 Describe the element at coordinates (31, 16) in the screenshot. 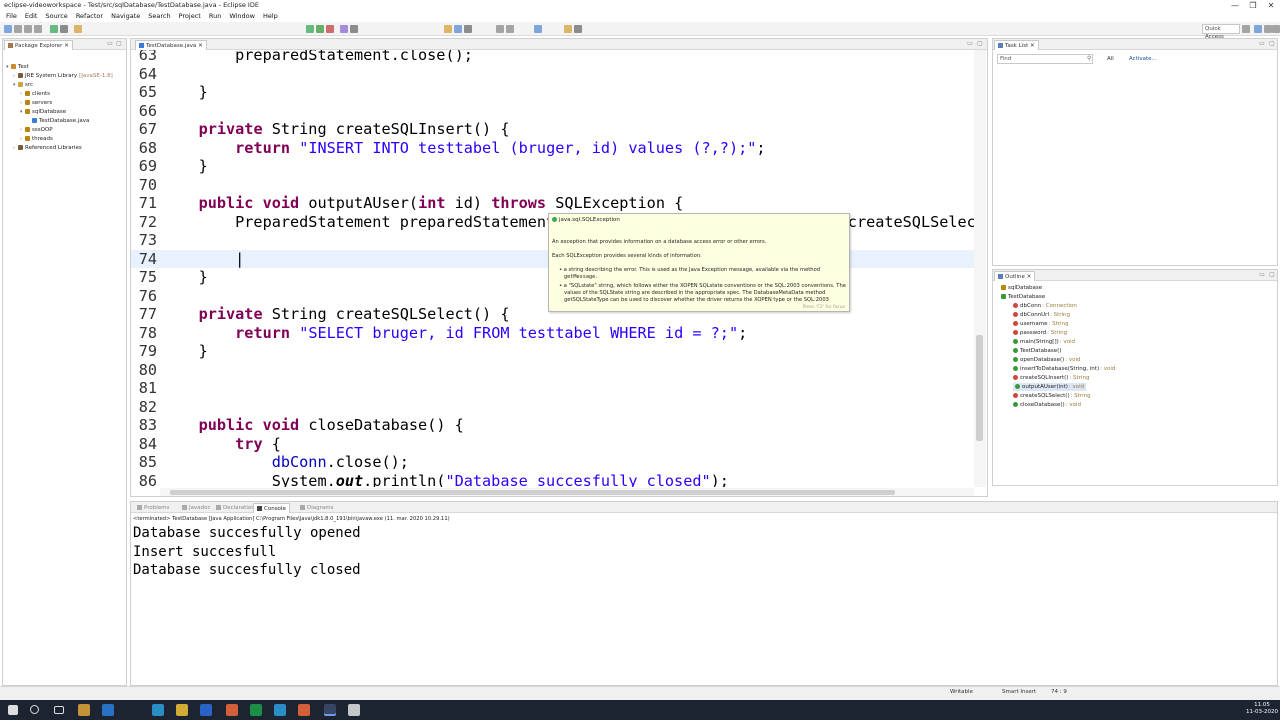

I see `menu-edit: Edit` at that location.